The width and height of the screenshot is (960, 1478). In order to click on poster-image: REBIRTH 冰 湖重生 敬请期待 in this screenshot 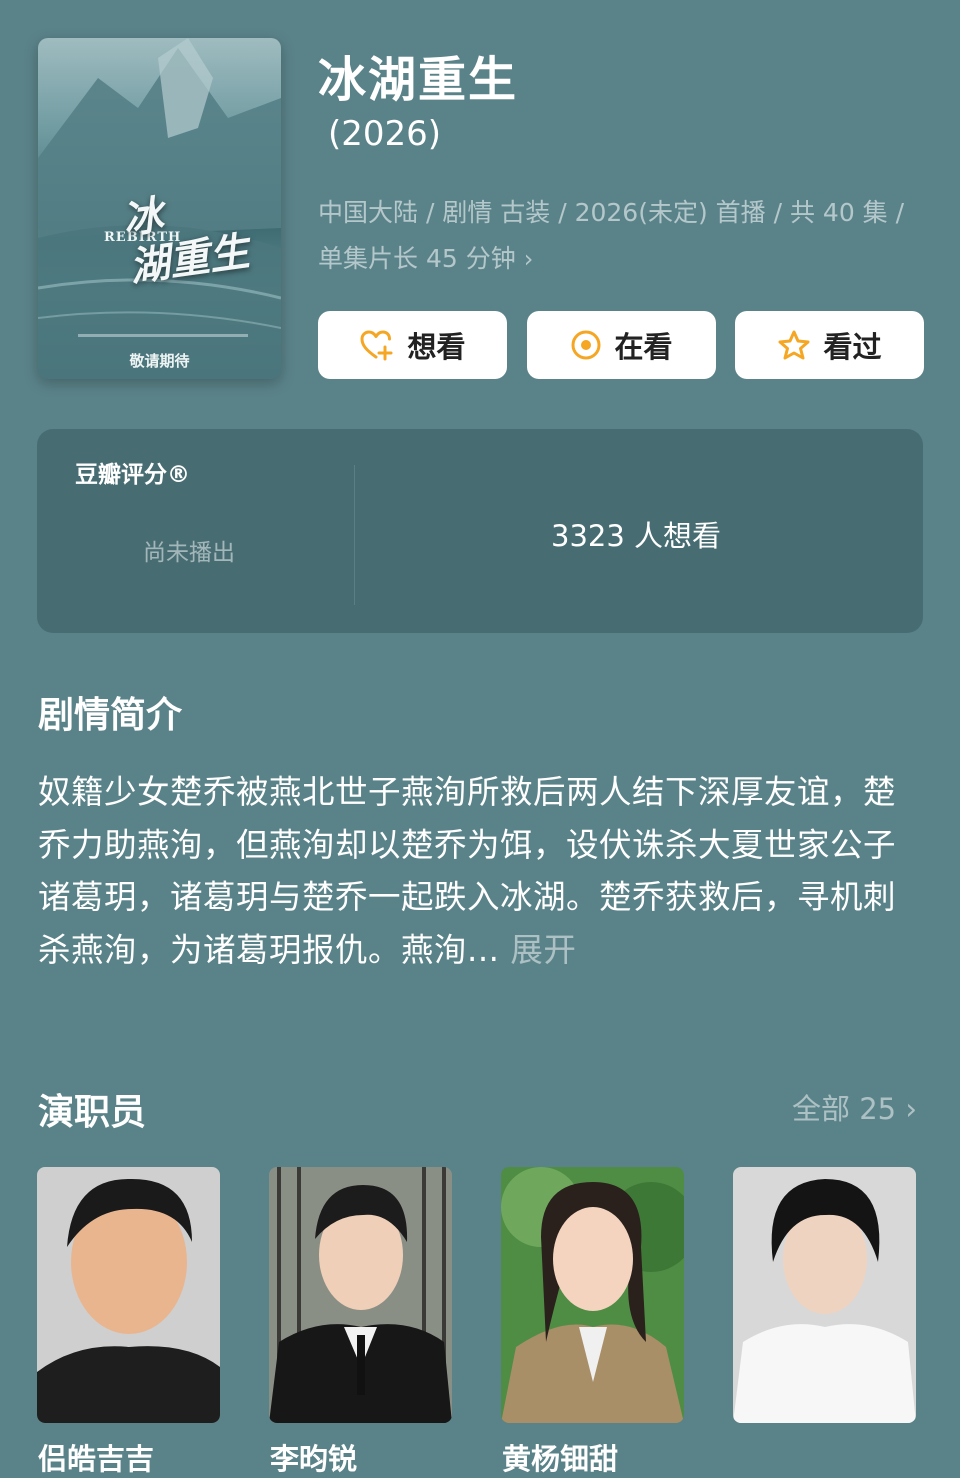, I will do `click(159, 208)`.